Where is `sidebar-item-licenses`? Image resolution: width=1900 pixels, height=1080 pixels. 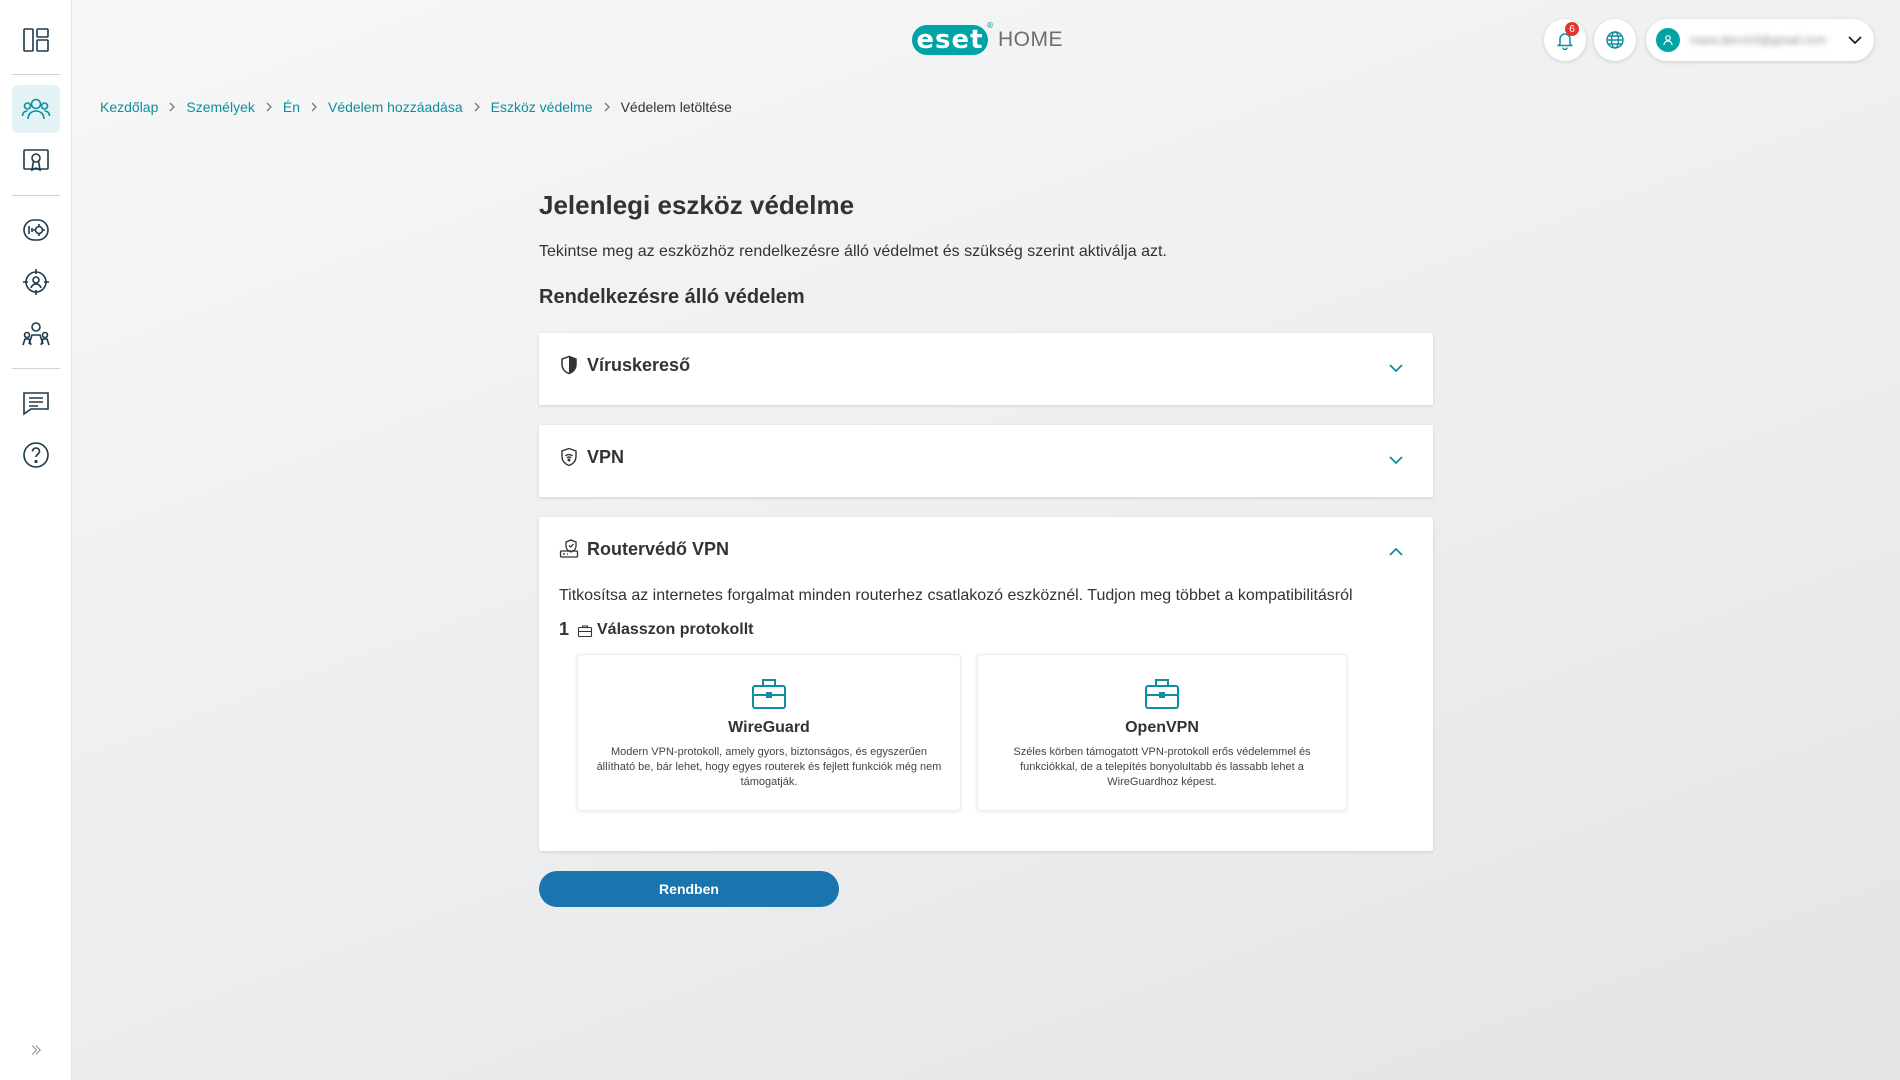 sidebar-item-licenses is located at coordinates (36, 161).